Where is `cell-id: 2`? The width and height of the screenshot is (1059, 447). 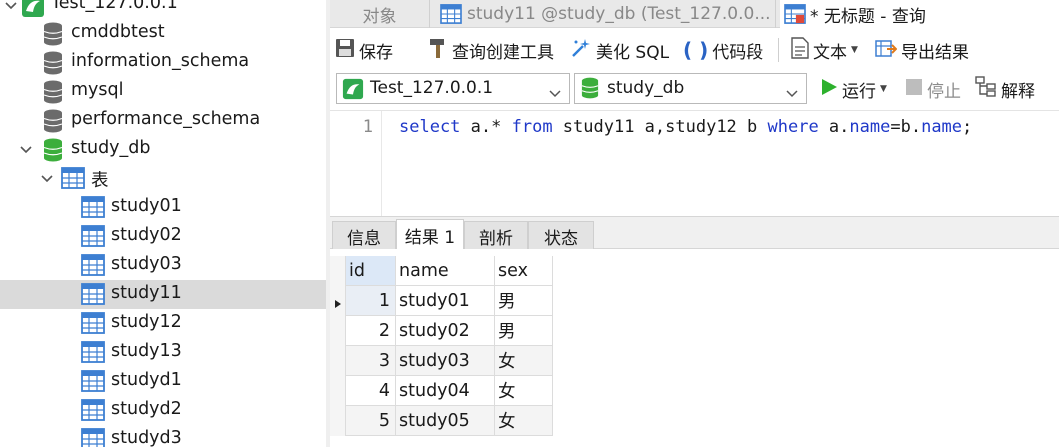 cell-id: 2 is located at coordinates (371, 331).